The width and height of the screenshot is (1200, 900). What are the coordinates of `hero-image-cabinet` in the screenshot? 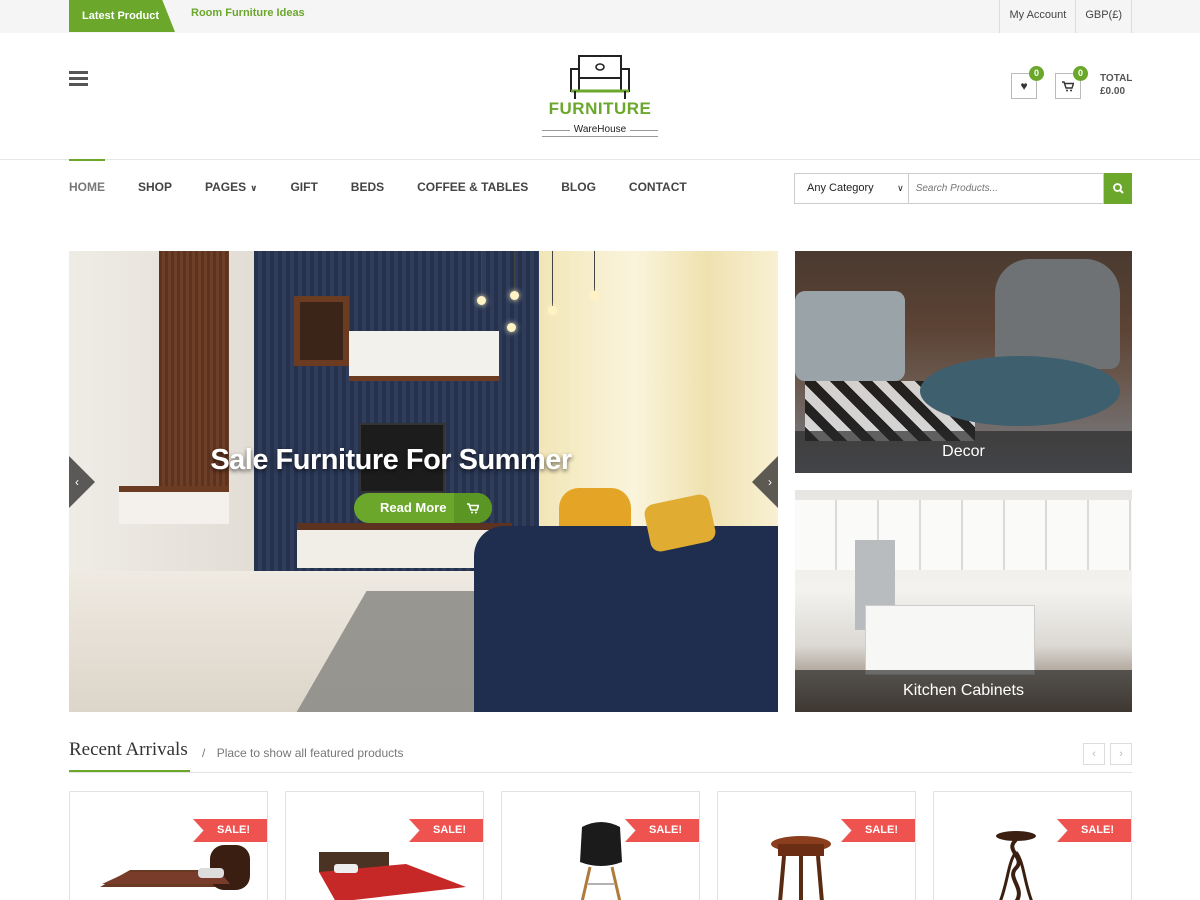 It's located at (424, 356).